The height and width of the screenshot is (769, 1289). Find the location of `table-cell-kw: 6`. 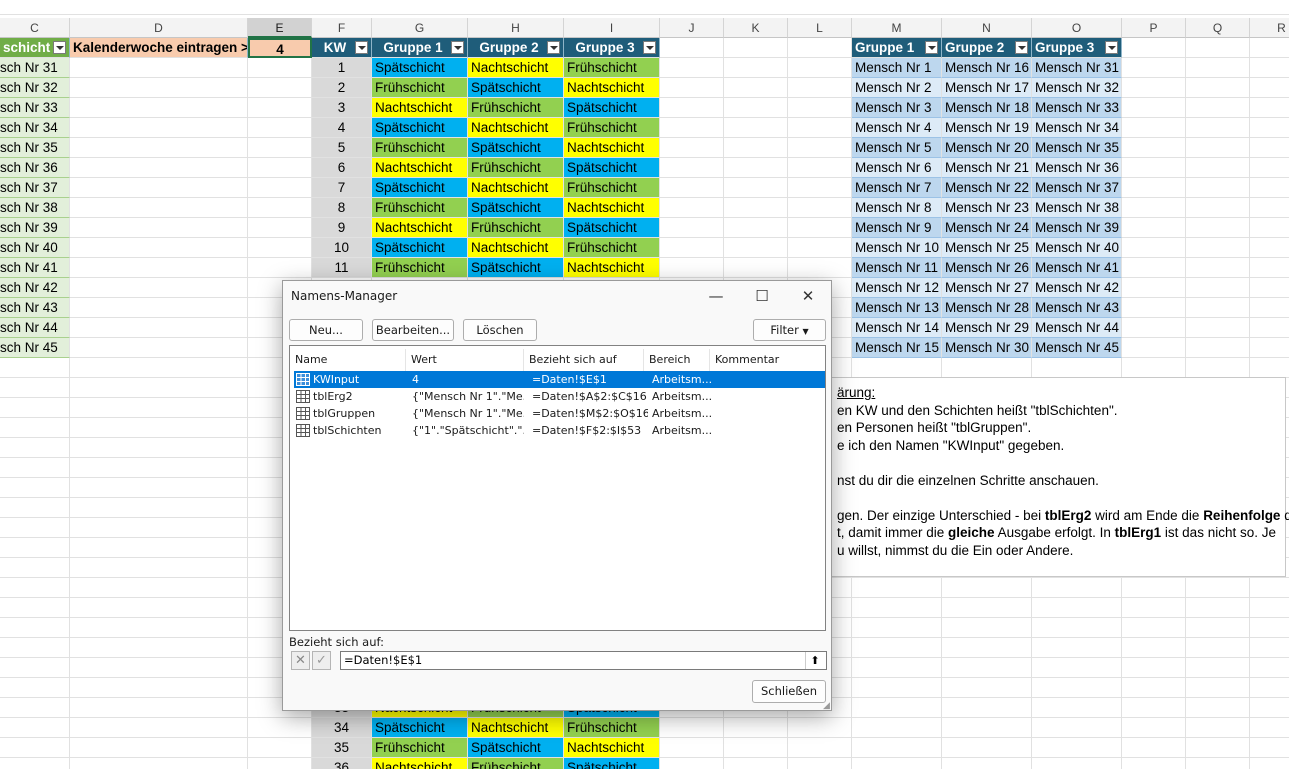

table-cell-kw: 6 is located at coordinates (342, 168).